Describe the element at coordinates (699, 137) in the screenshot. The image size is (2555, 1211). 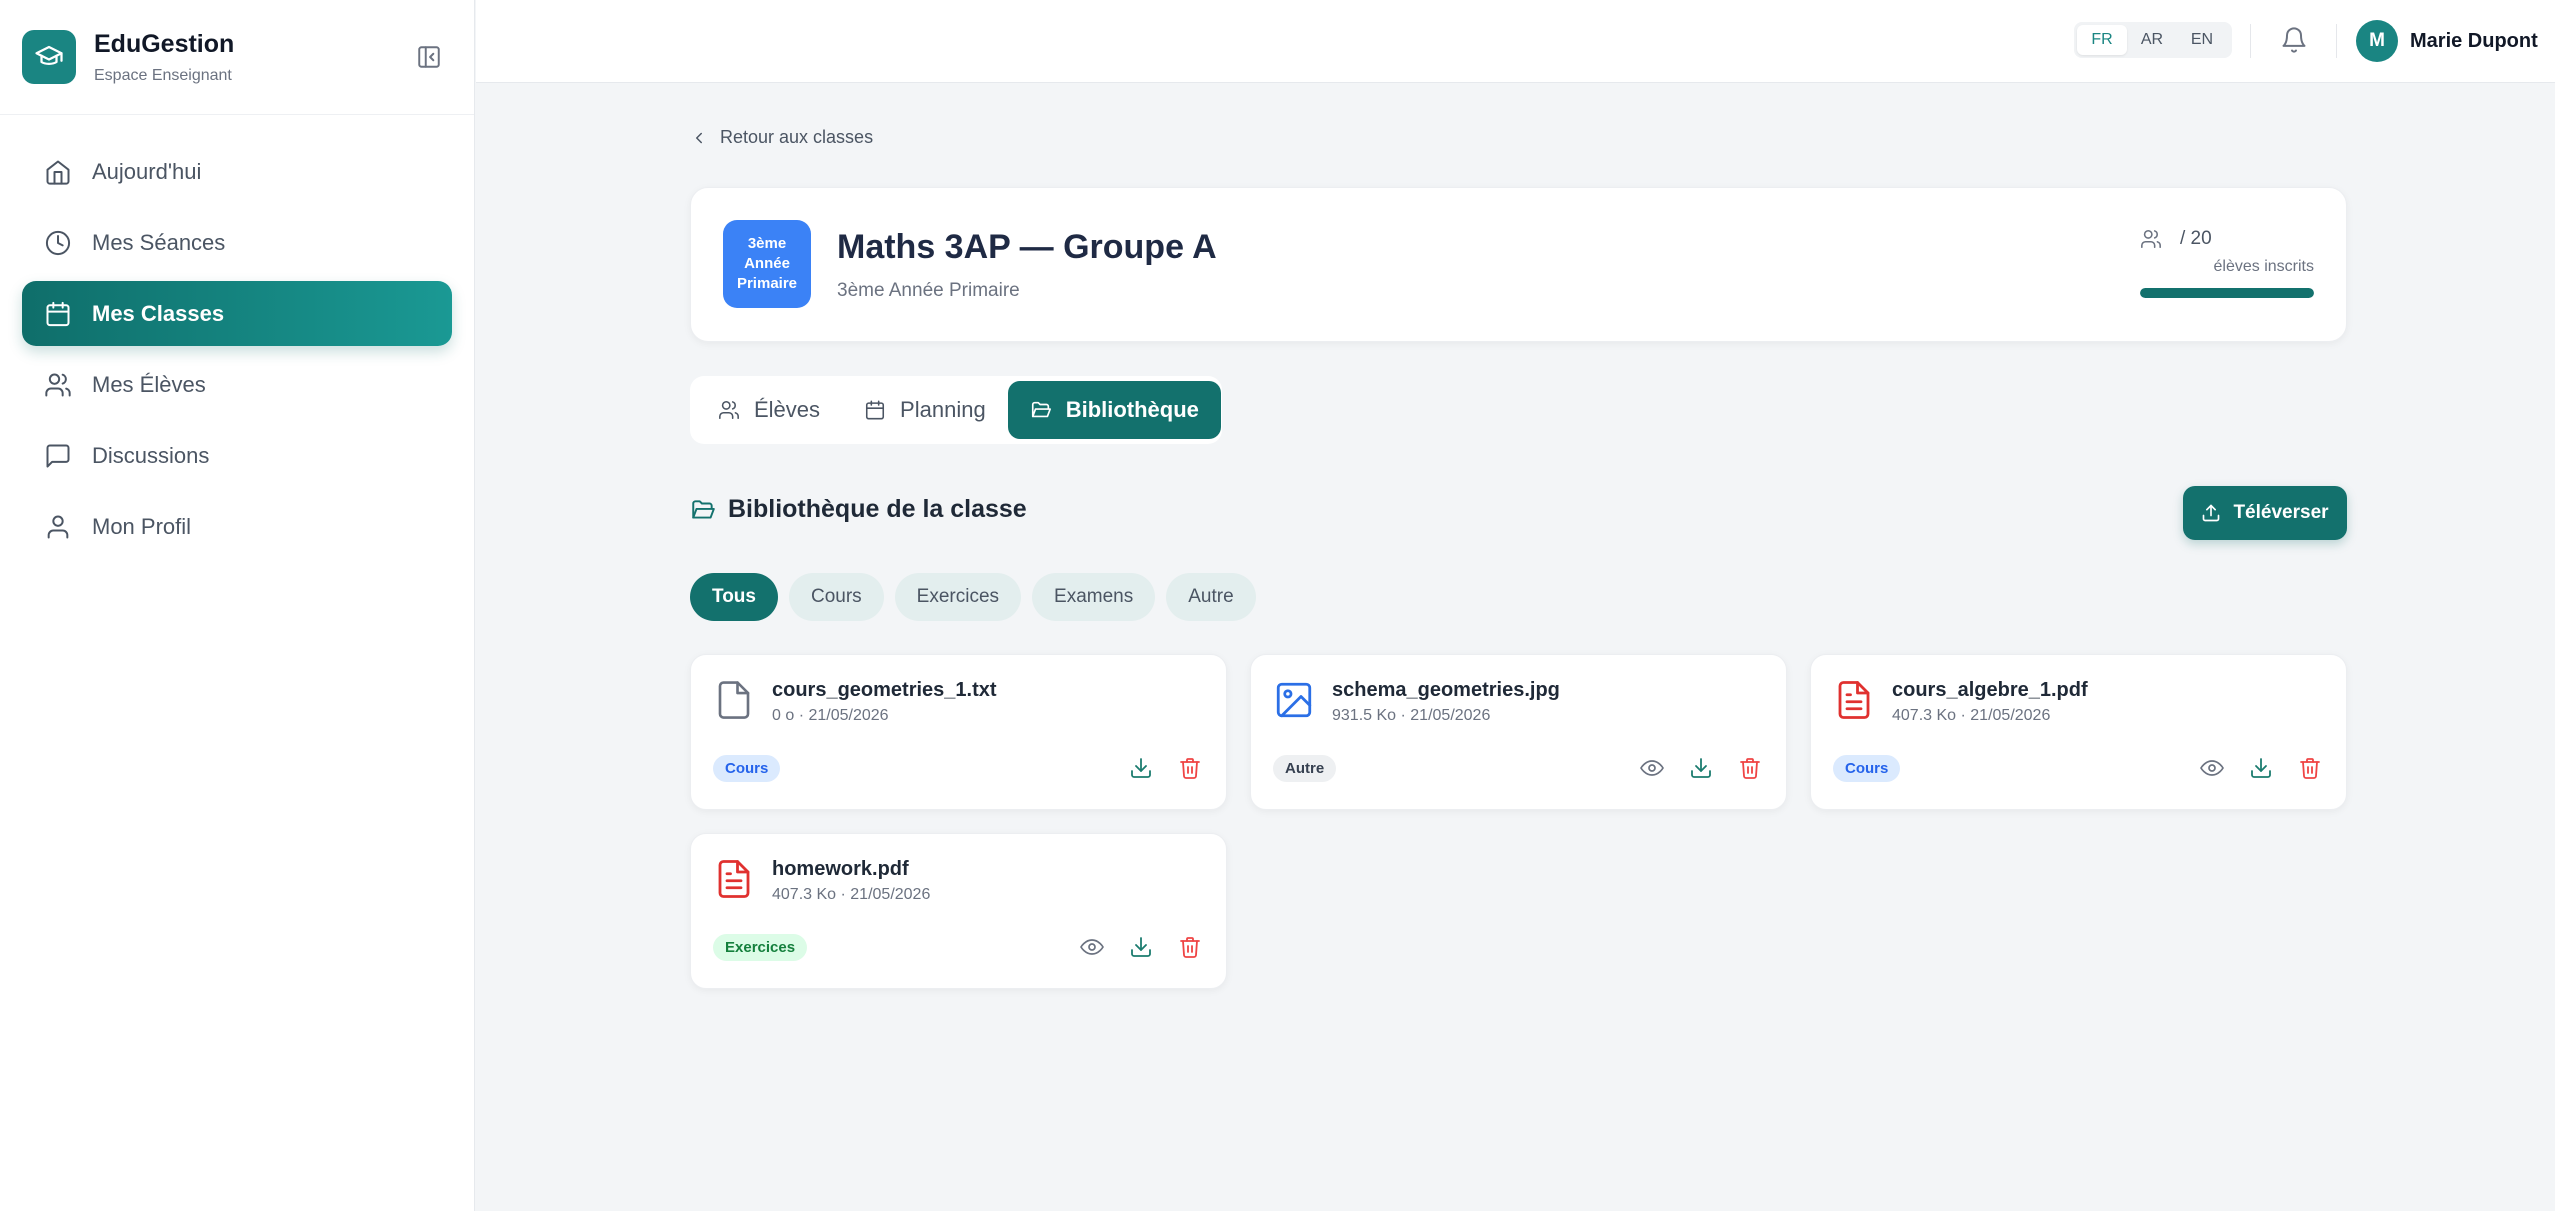
I see `chevron-left-icon` at that location.